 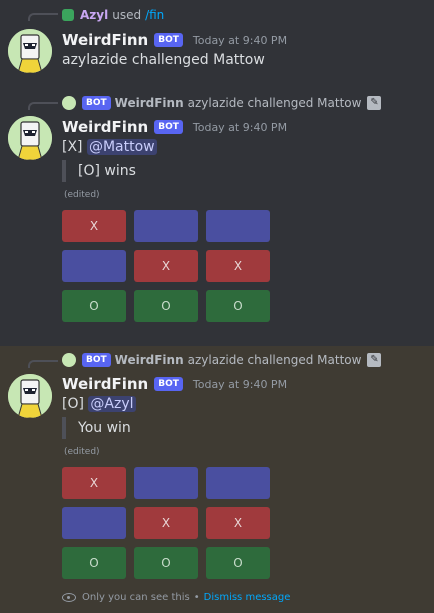 I want to click on result-quote: You win, so click(x=96, y=428).